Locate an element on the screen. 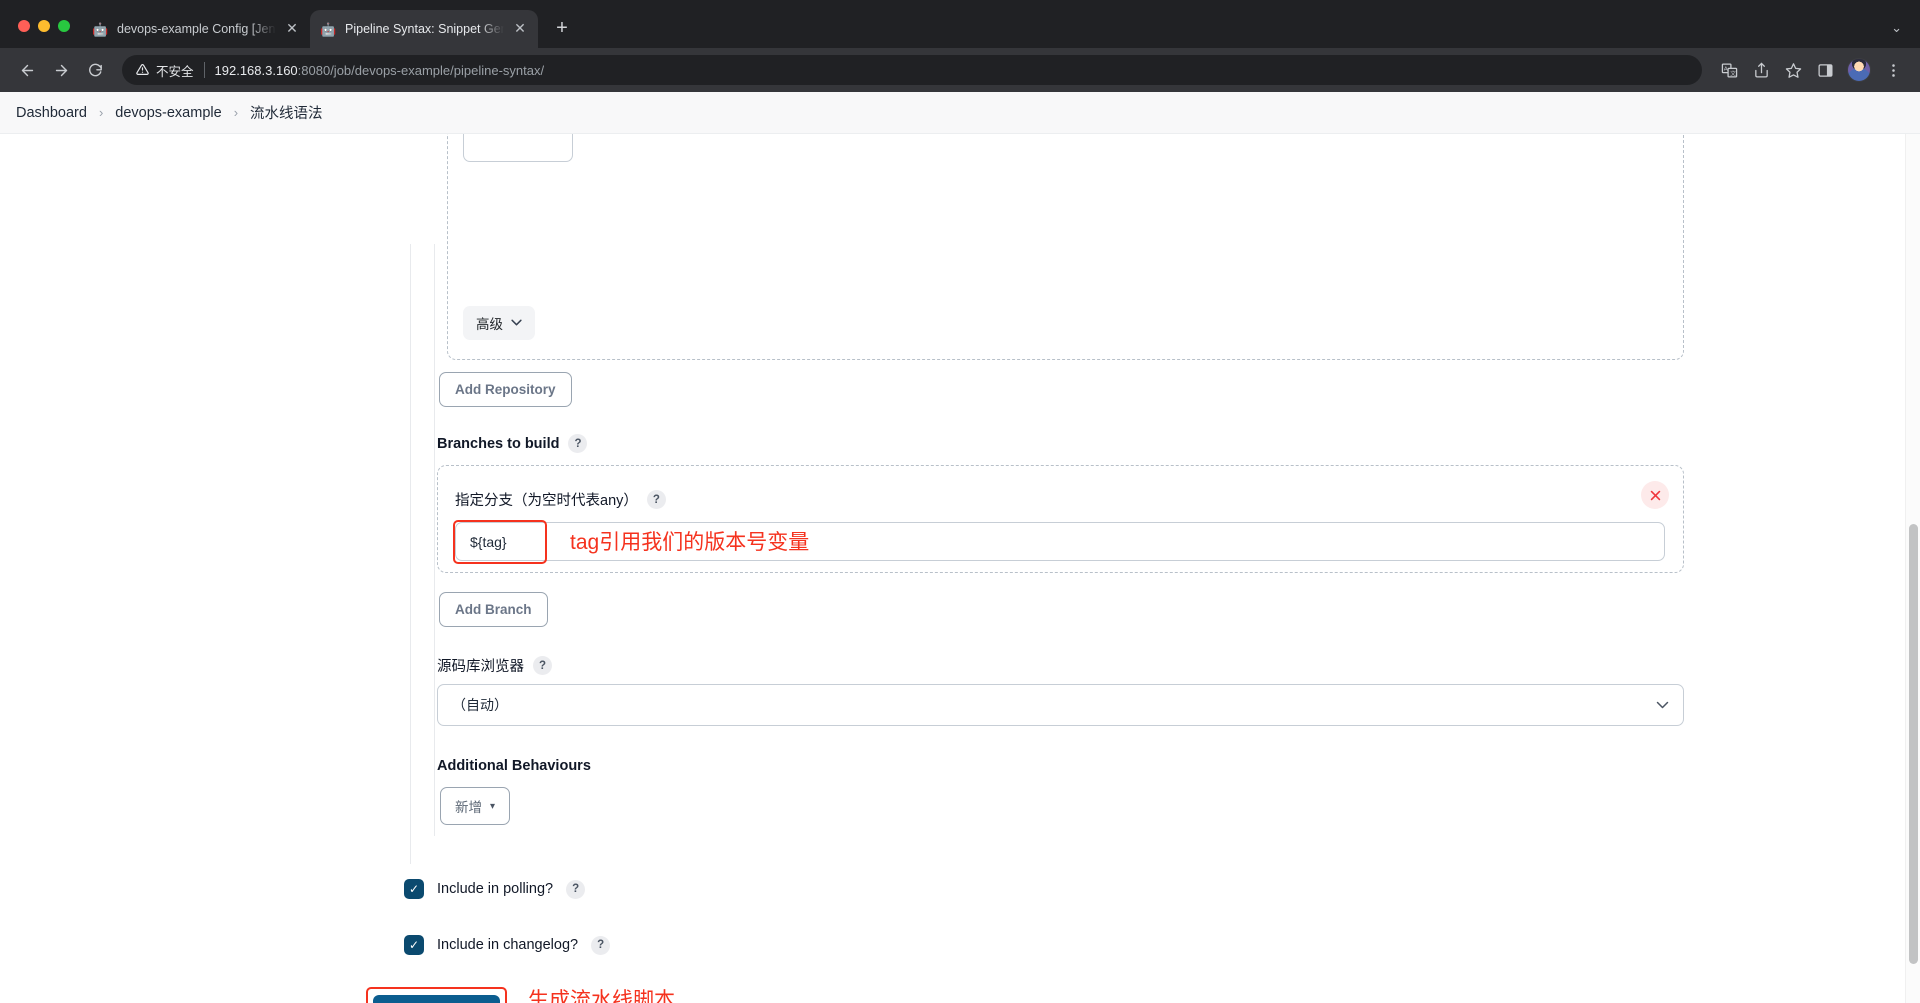 Image resolution: width=1920 pixels, height=1003 pixels. reload-button is located at coordinates (95, 70).